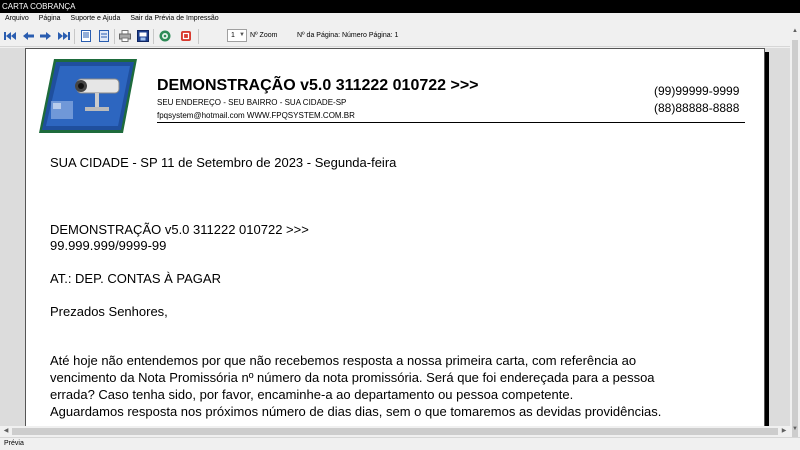 This screenshot has width=800, height=450. Describe the element at coordinates (86, 36) in the screenshot. I see `single-page-icon` at that location.